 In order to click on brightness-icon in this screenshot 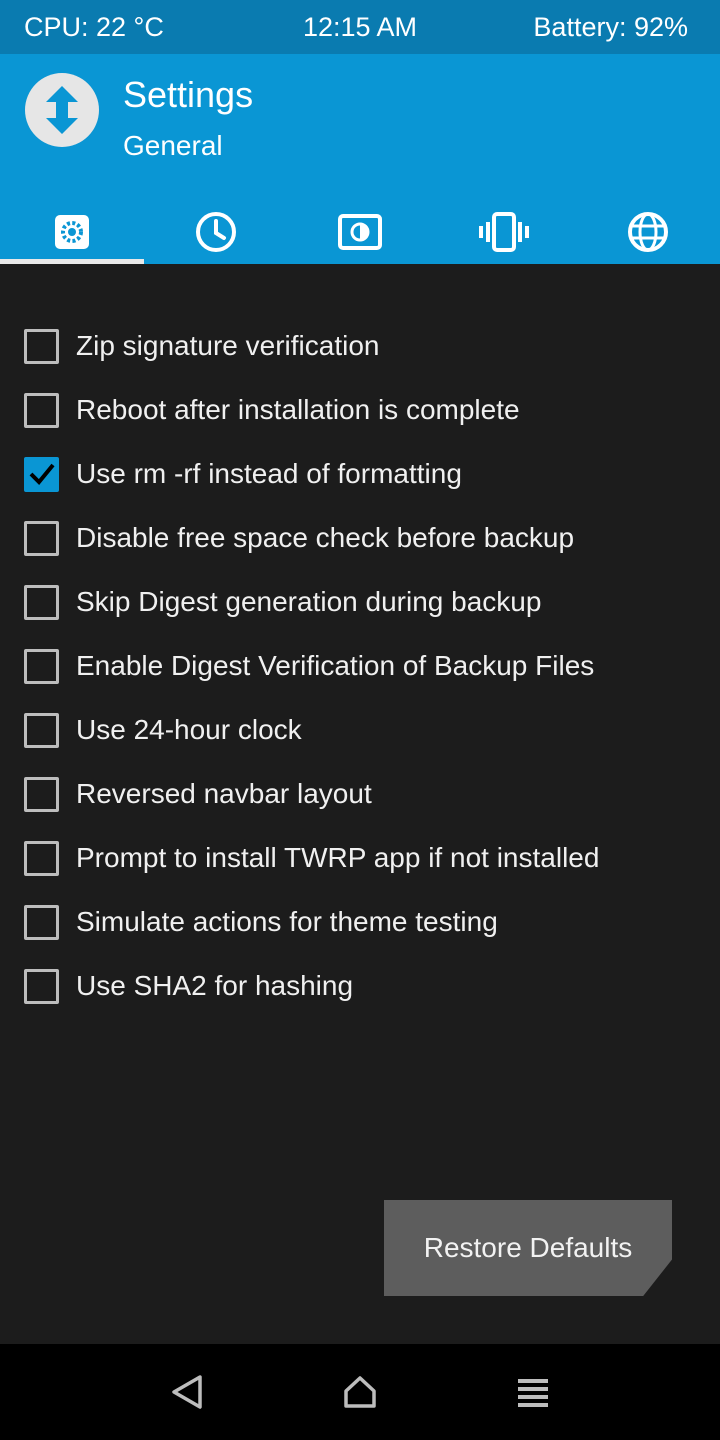, I will do `click(360, 232)`.